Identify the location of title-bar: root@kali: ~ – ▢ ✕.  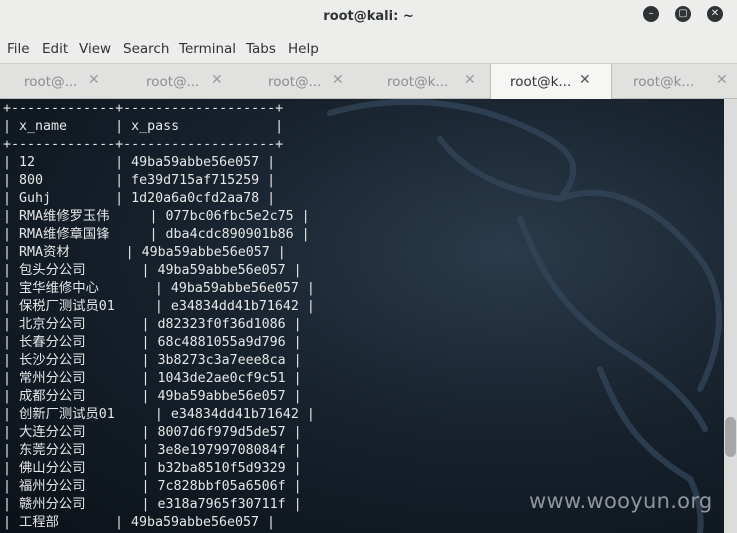
(368, 17).